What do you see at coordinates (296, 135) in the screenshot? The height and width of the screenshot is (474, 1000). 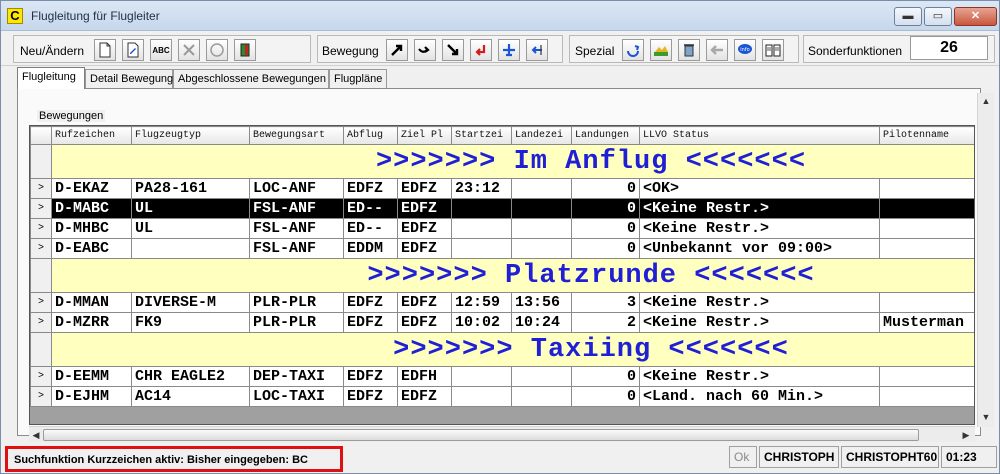 I see `column-header: Bewegungsart` at bounding box center [296, 135].